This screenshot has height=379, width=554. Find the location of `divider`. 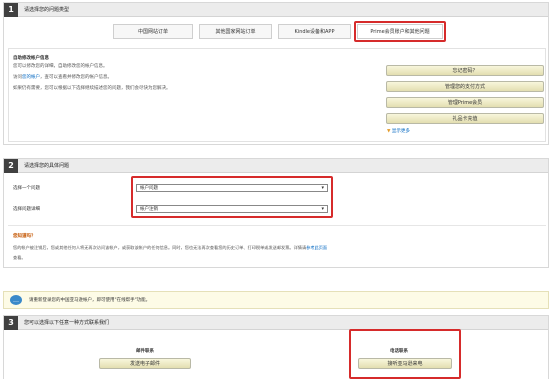

divider is located at coordinates (277, 225).